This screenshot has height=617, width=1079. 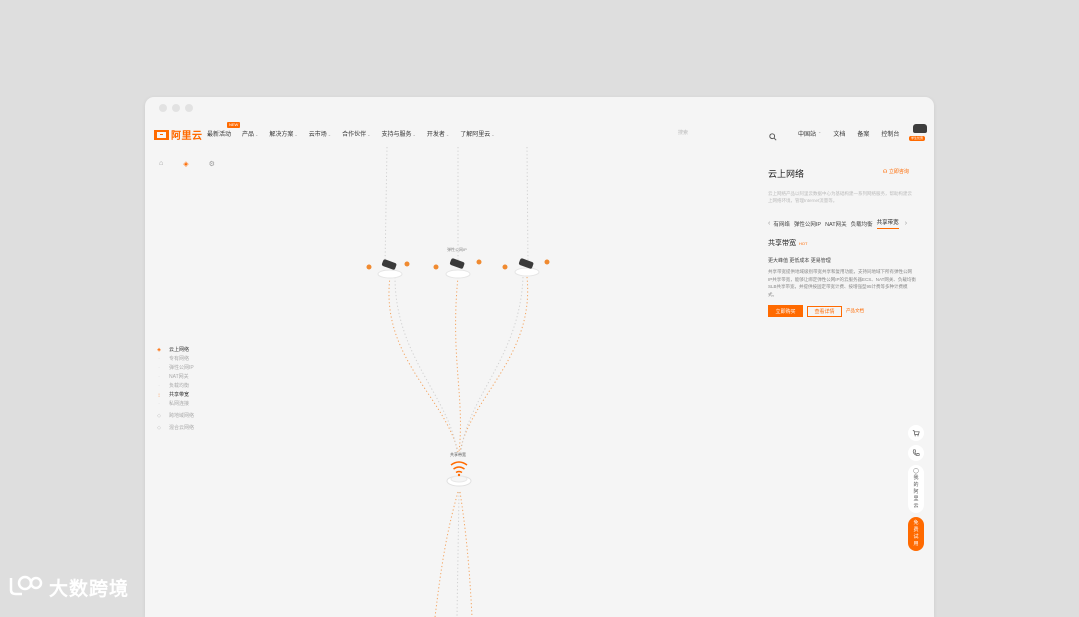 I want to click on nav-item-label: 最新活动, so click(x=219, y=135).